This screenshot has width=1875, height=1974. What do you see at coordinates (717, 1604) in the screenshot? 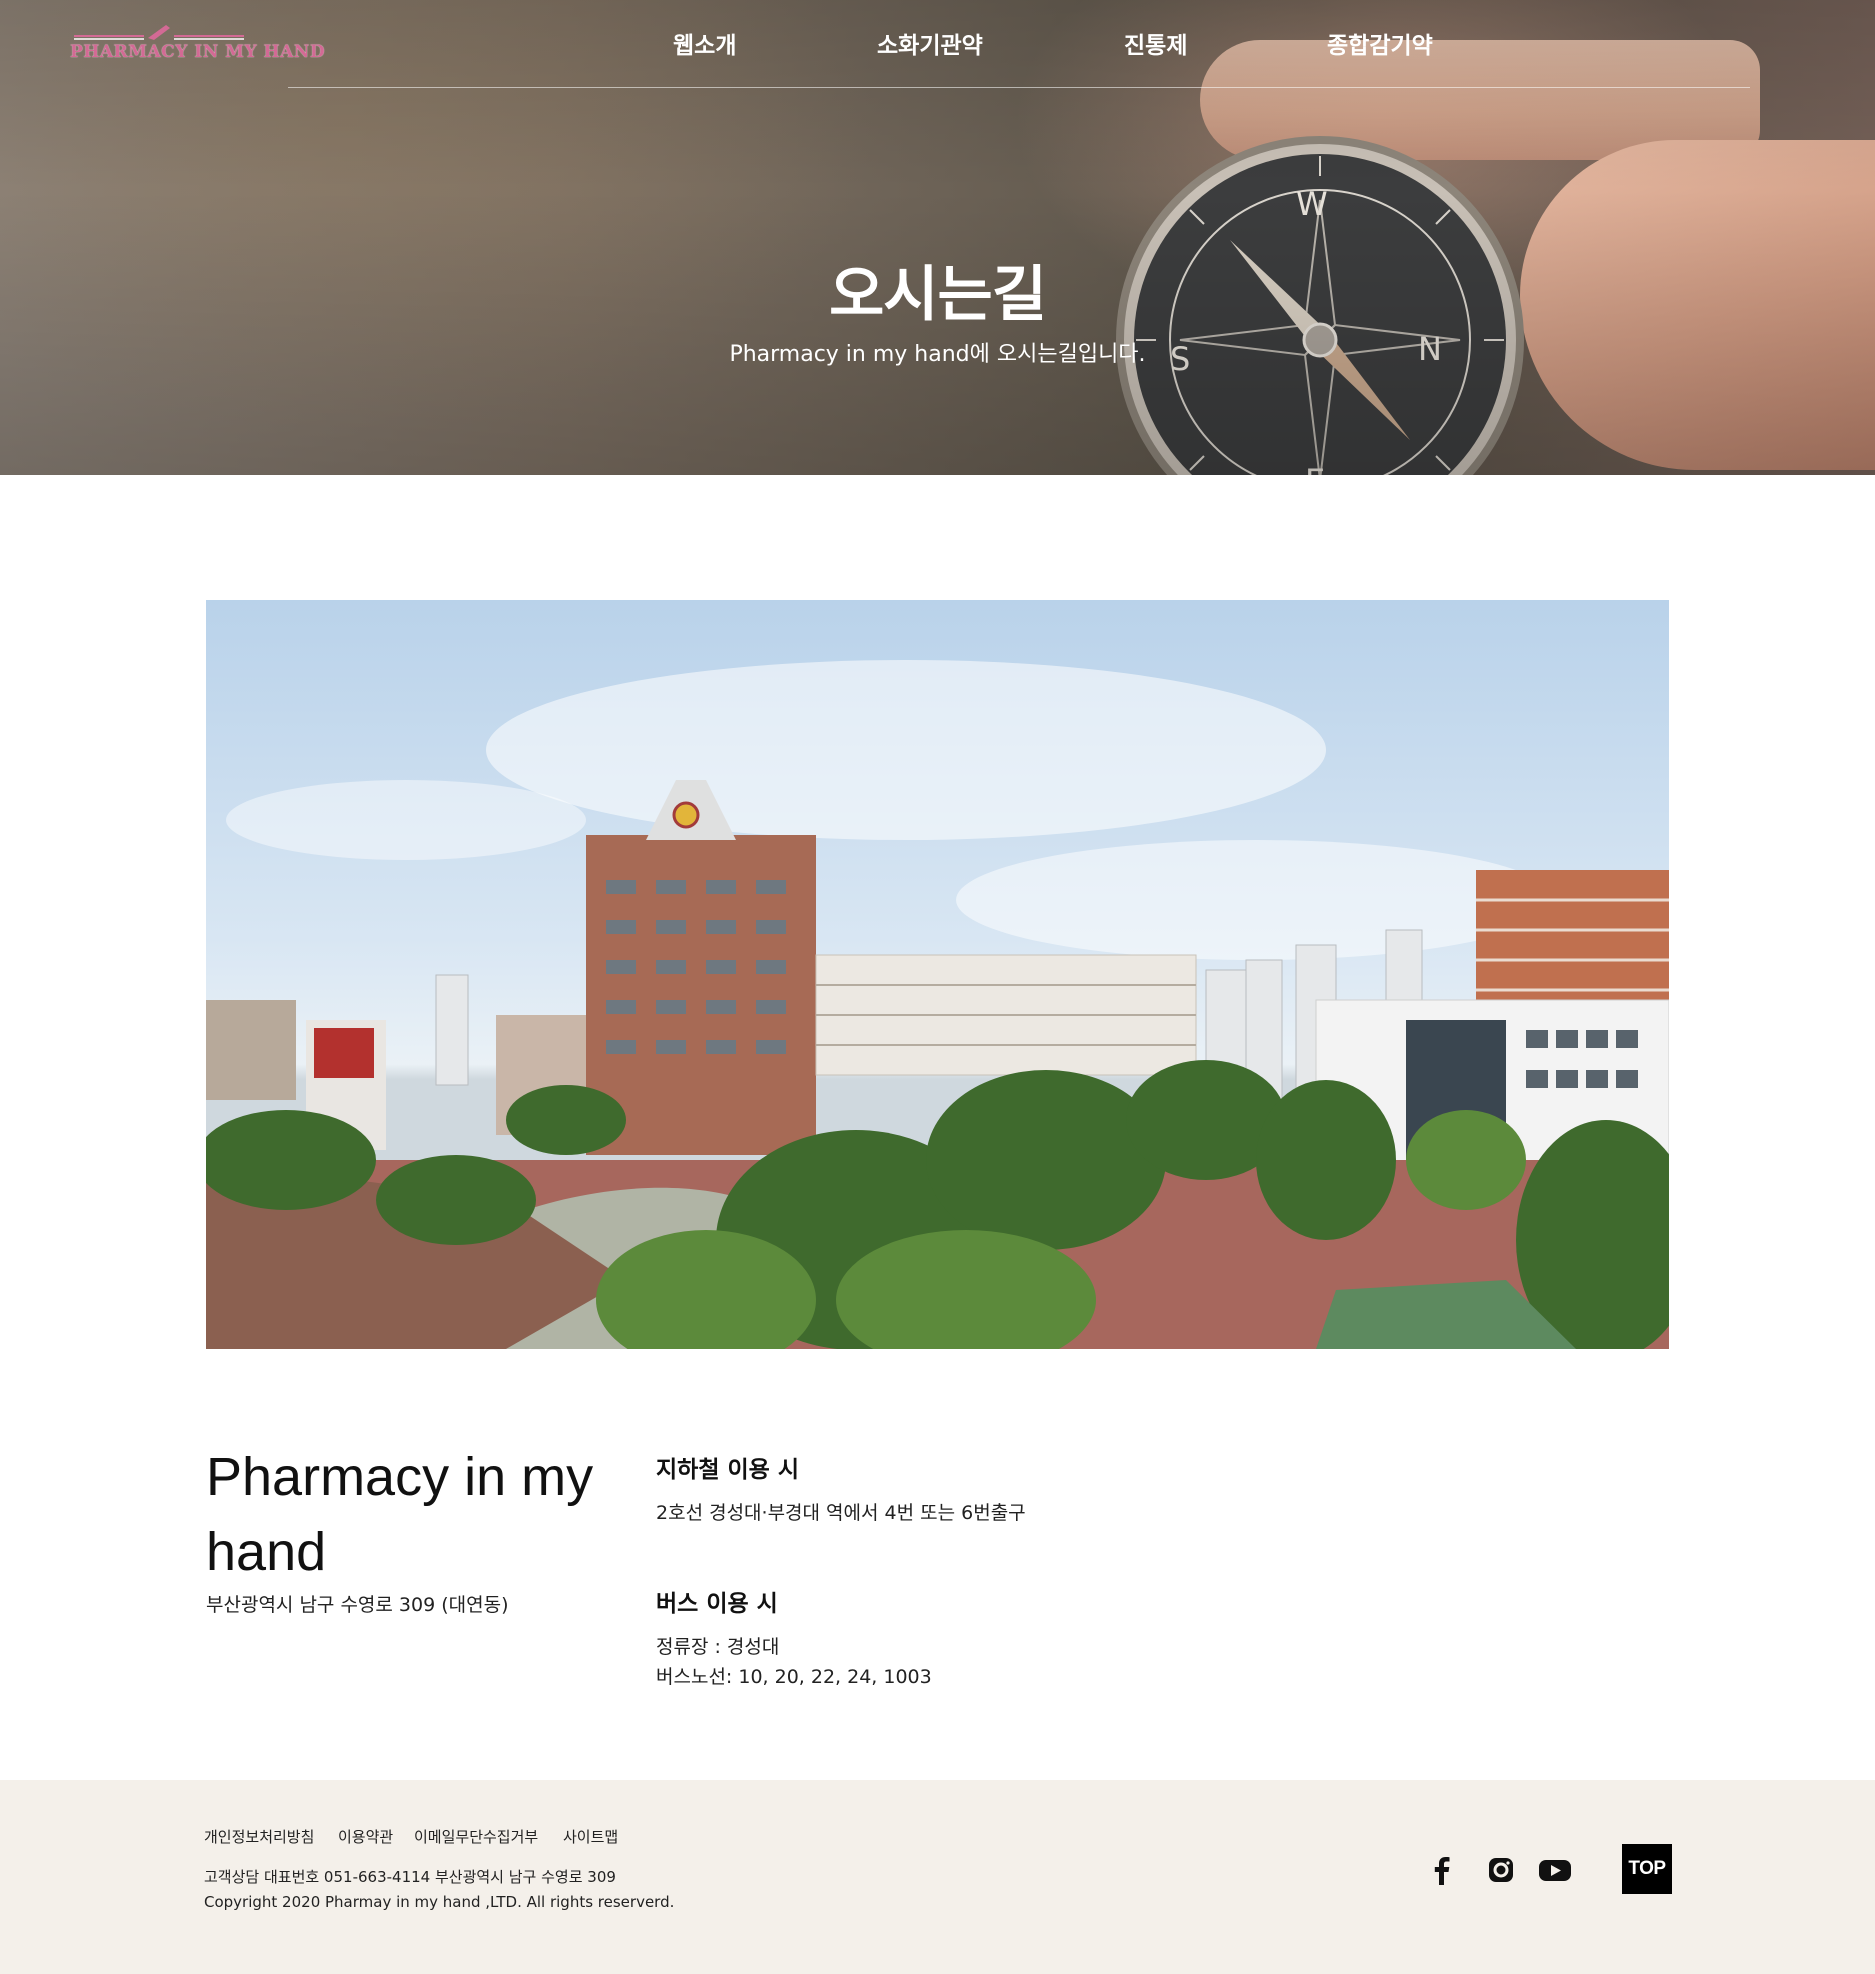
I see `bus-heading: 버스 이용 시` at bounding box center [717, 1604].